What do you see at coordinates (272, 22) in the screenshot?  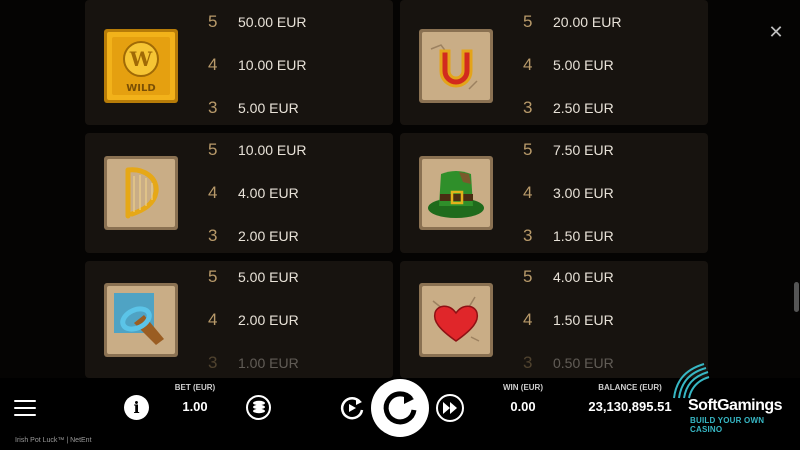 I see `payout-amount: 50.00 EUR` at bounding box center [272, 22].